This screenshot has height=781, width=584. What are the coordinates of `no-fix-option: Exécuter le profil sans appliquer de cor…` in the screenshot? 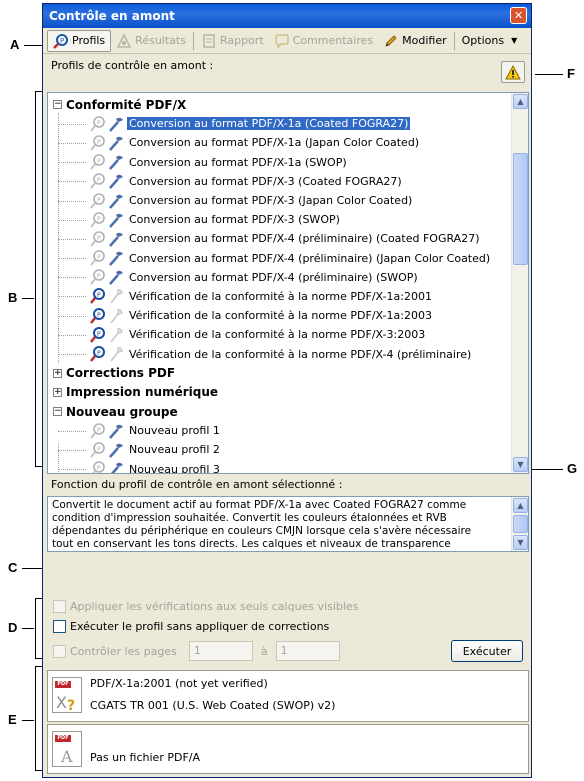 It's located at (191, 626).